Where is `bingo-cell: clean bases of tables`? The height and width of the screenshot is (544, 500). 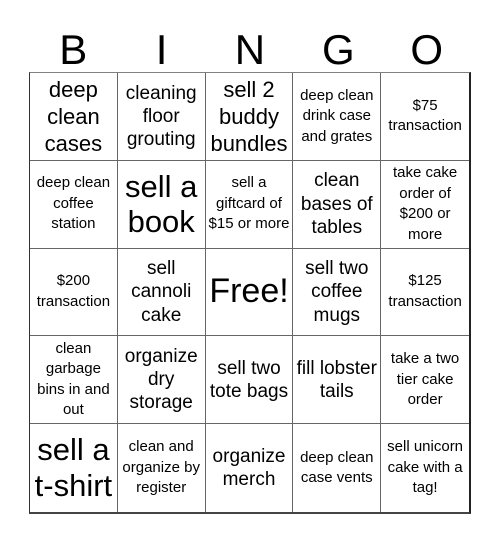
bingo-cell: clean bases of tables is located at coordinates (337, 204).